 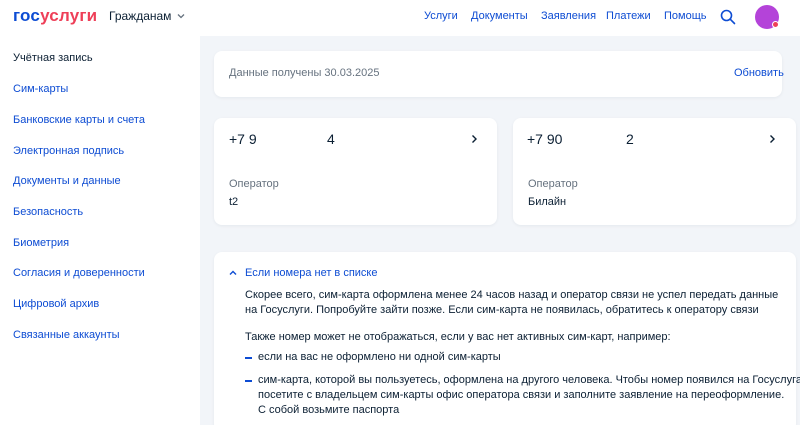 I want to click on sidebar-item-e-signature: Электронная подпись, so click(x=68, y=151).